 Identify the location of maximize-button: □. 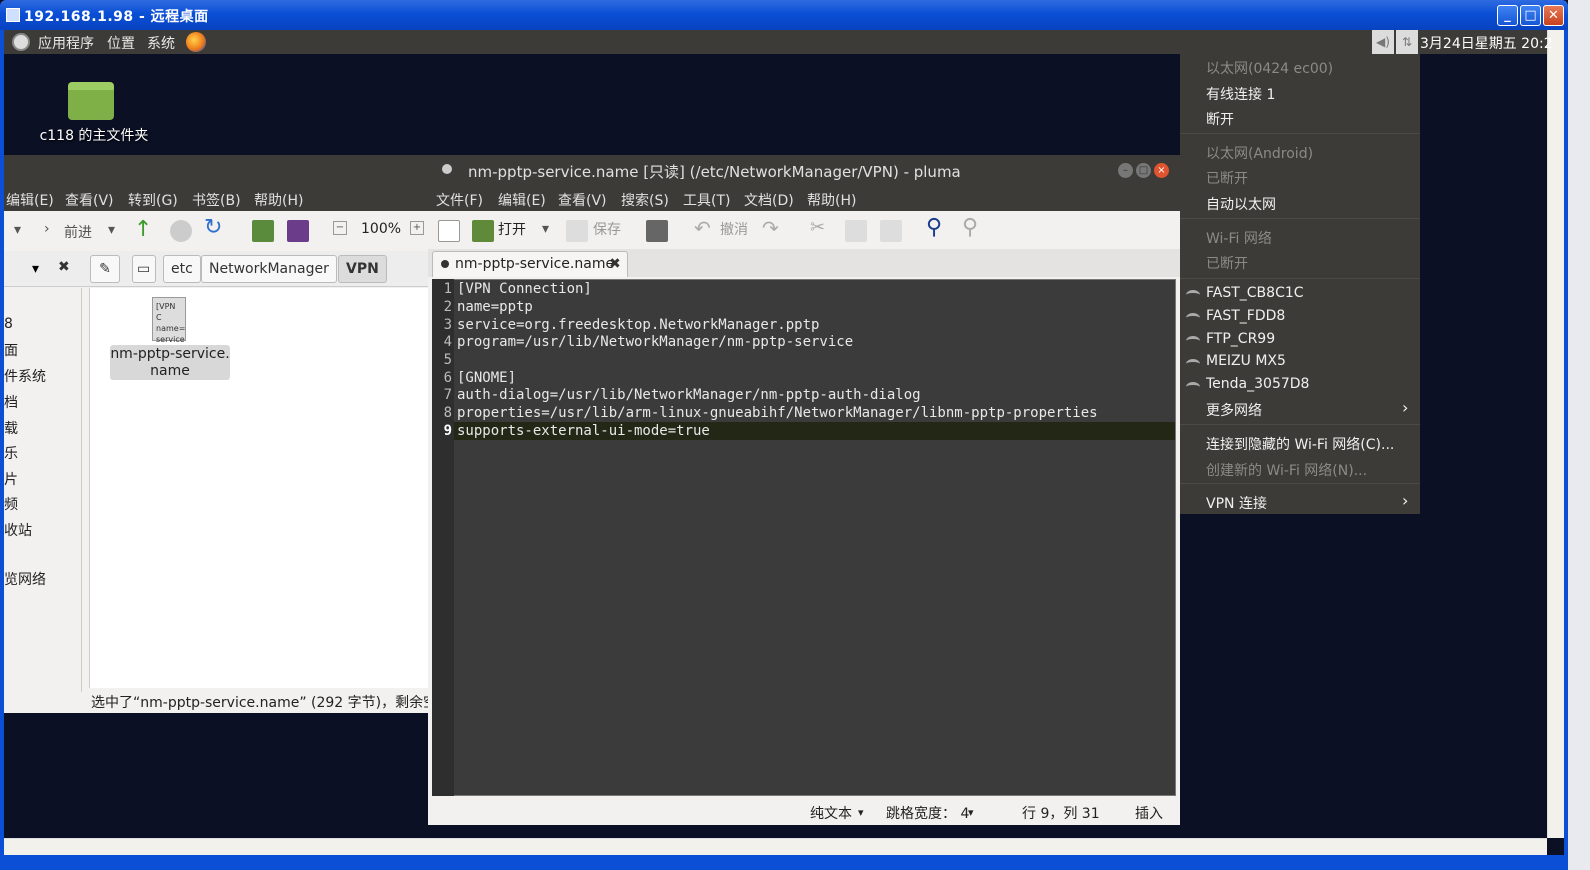
(1530, 15).